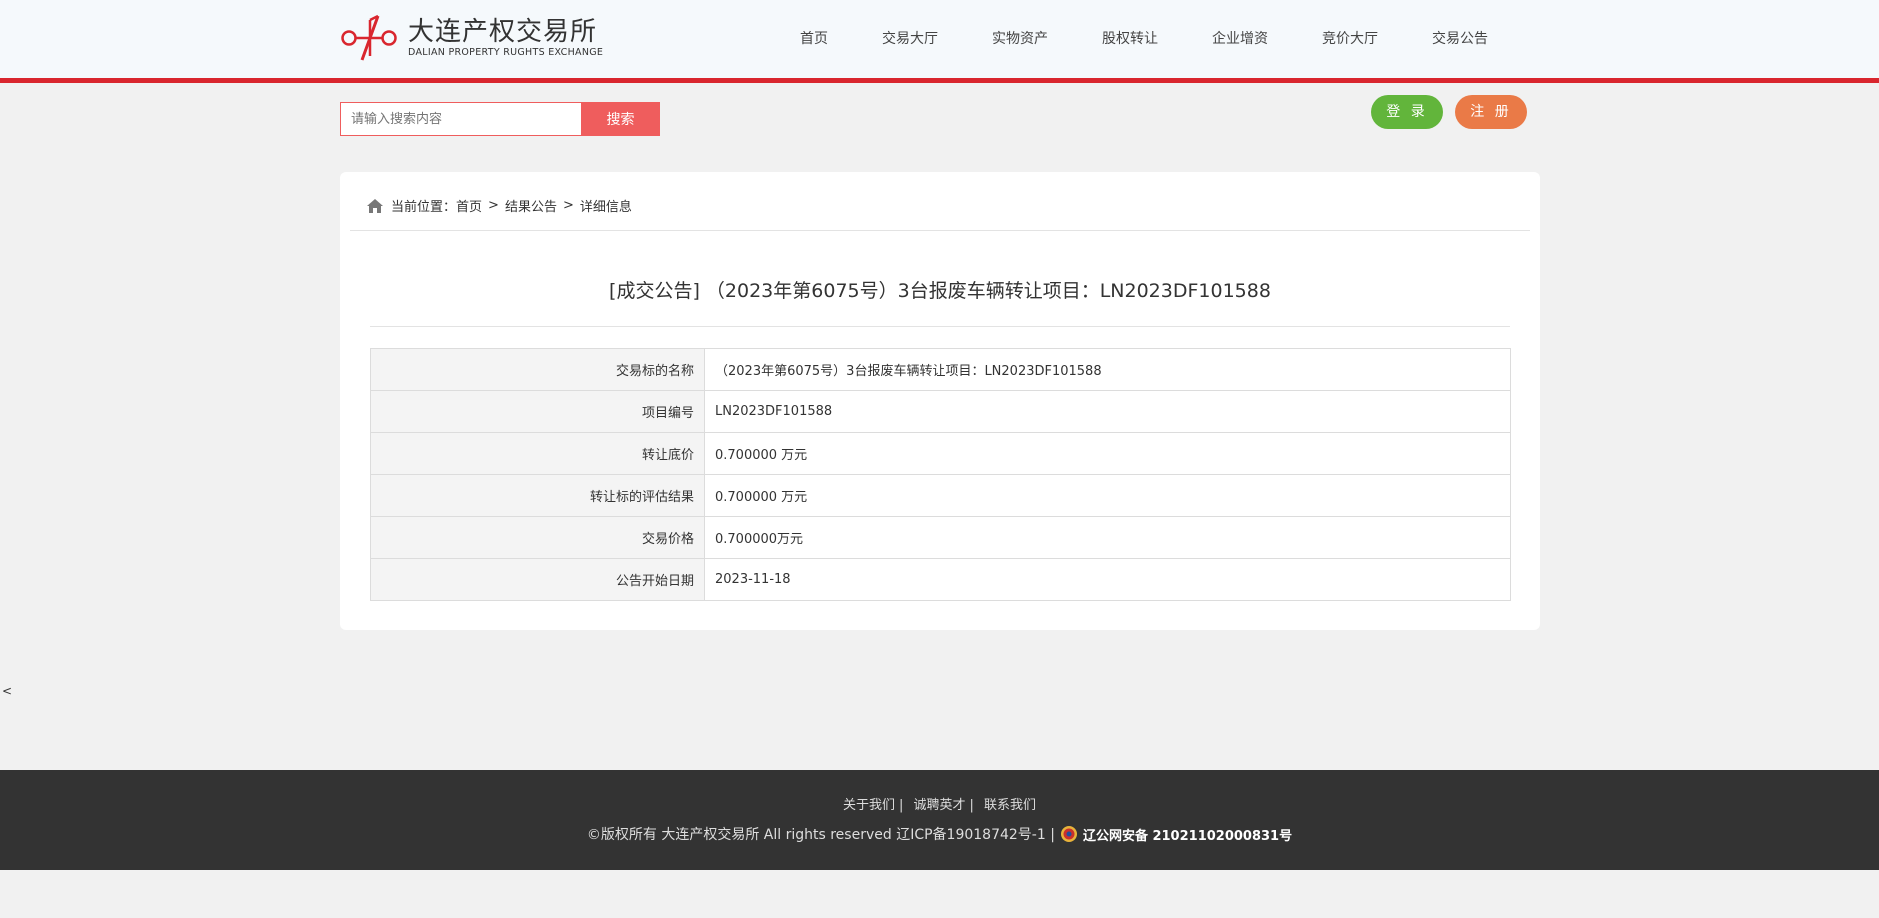 This screenshot has width=1879, height=918. I want to click on row-value: （2023年第6075号）3台报废车辆转让项目：LN2023DF101588, so click(1107, 369).